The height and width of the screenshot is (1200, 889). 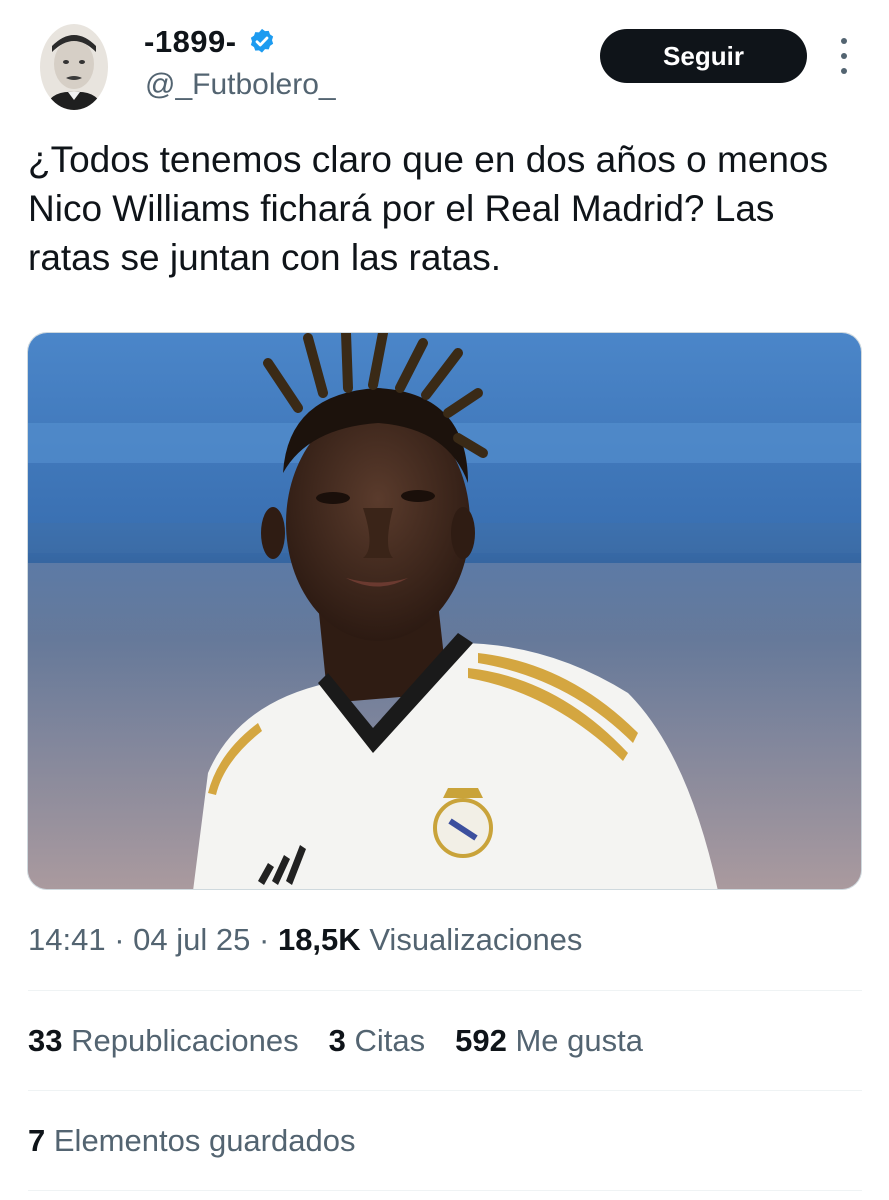 What do you see at coordinates (844, 56) in the screenshot?
I see `more-vertical-icon` at bounding box center [844, 56].